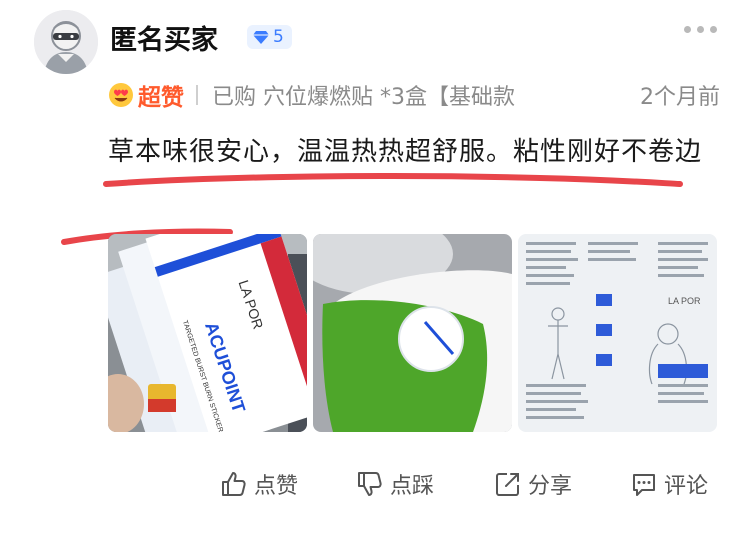 Image resolution: width=750 pixels, height=546 pixels. What do you see at coordinates (164, 37) in the screenshot?
I see `username: 匿名买家` at bounding box center [164, 37].